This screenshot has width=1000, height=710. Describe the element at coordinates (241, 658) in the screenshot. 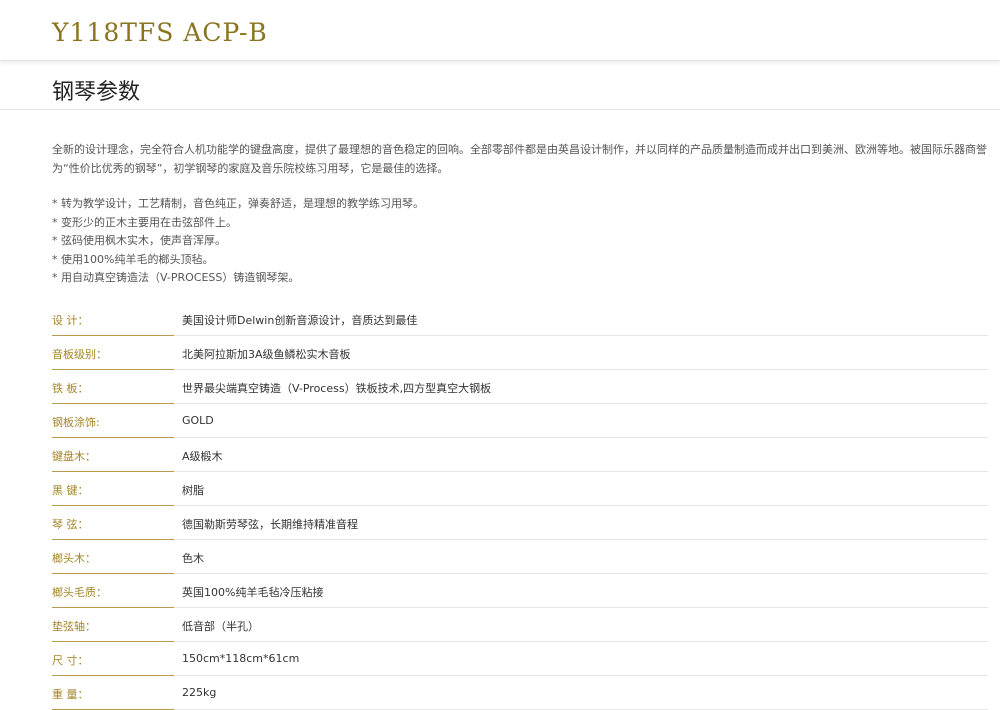

I see `spec-value: 150cm*118cm*61cm` at that location.